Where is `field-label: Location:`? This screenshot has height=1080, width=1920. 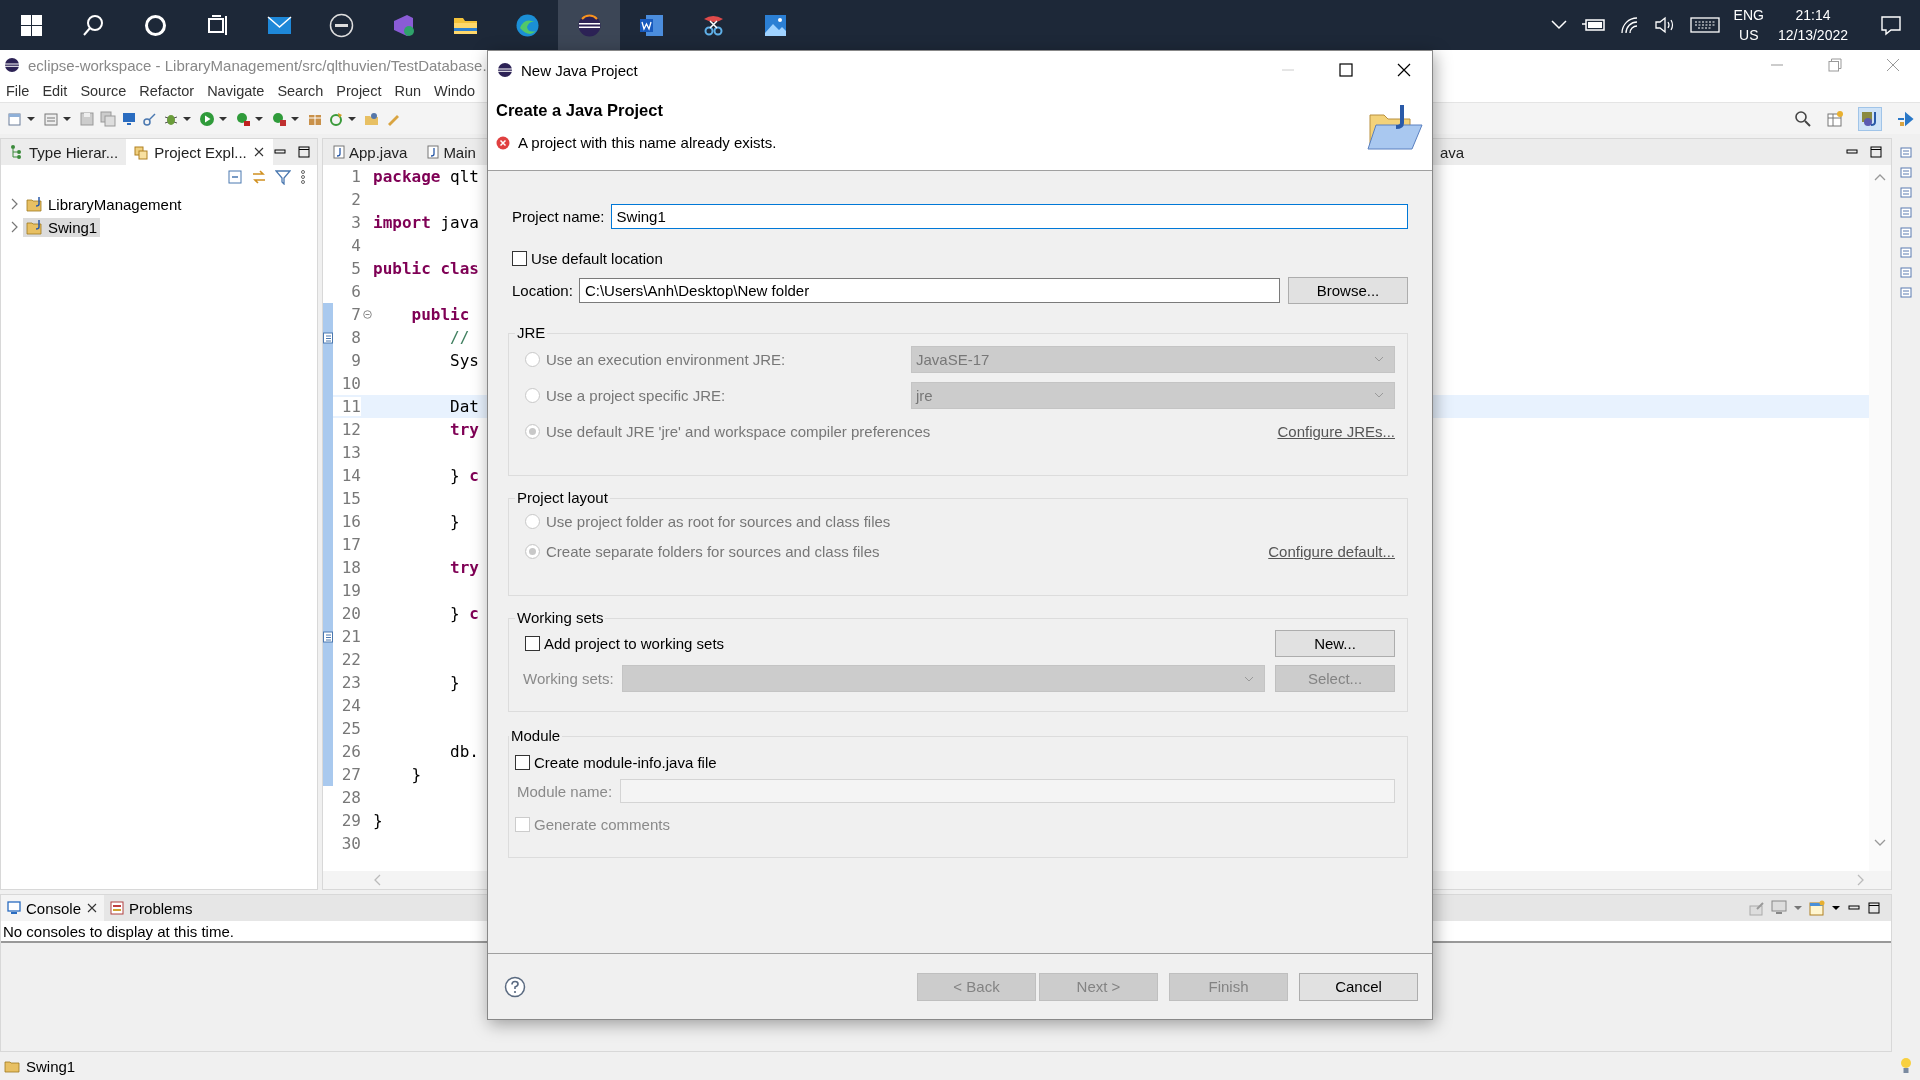
field-label: Location: is located at coordinates (542, 290).